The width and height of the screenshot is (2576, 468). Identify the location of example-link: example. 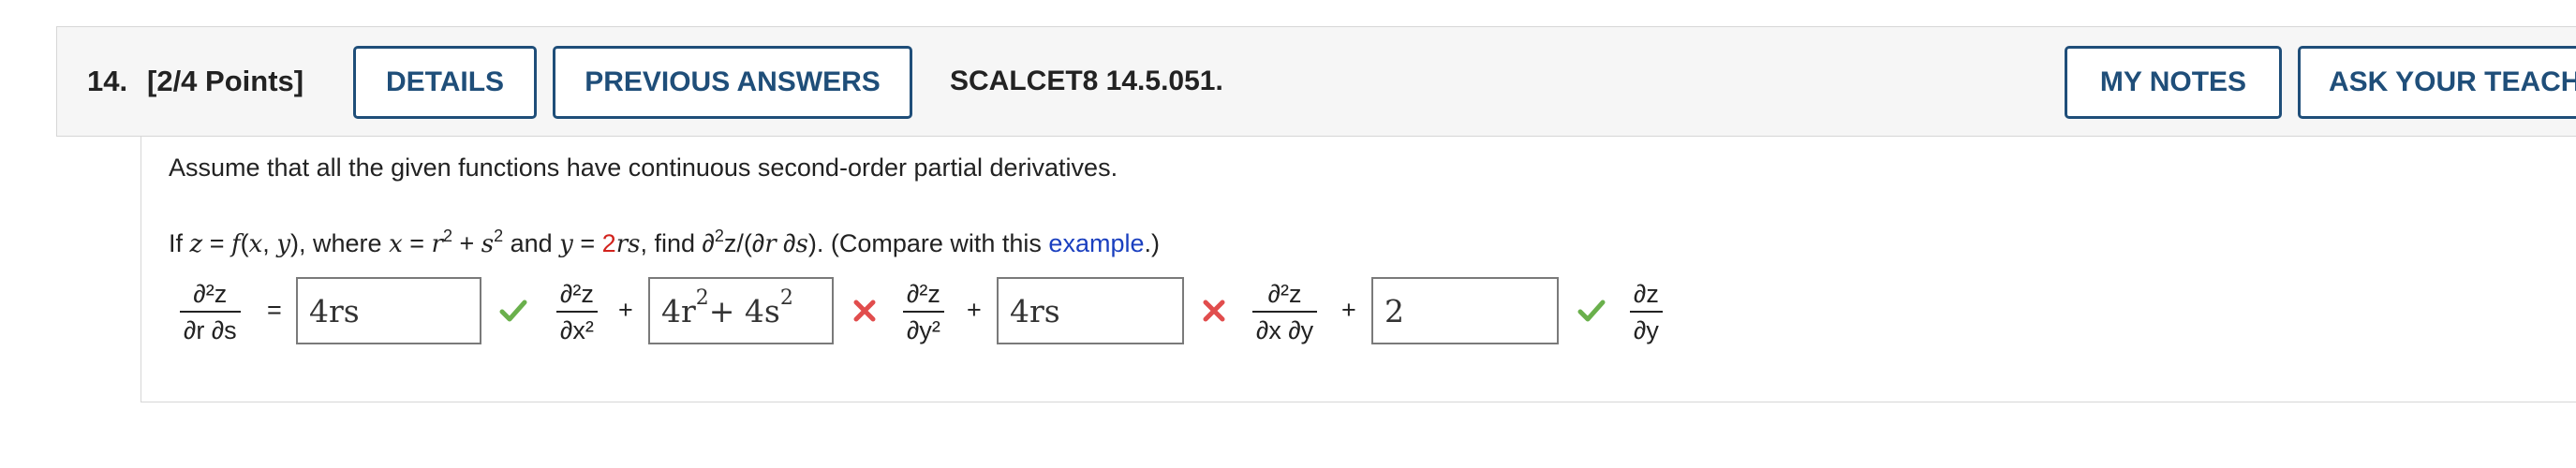
(1096, 243).